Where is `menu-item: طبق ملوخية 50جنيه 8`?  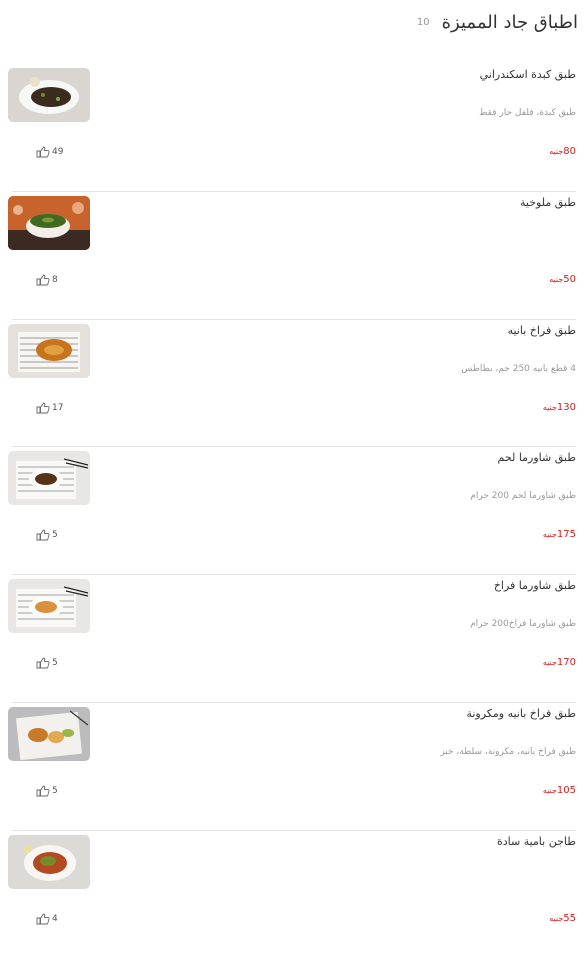 menu-item: طبق ملوخية 50جنيه 8 is located at coordinates (294, 256).